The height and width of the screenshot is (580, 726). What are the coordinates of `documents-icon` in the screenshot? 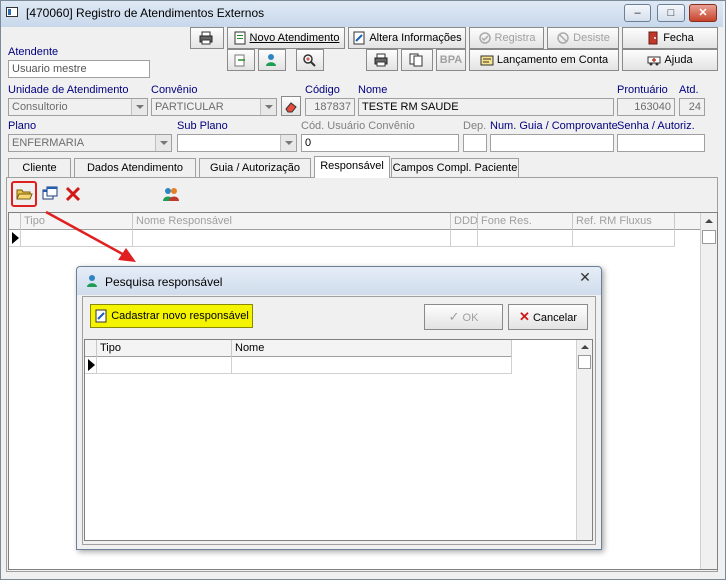 It's located at (415, 60).